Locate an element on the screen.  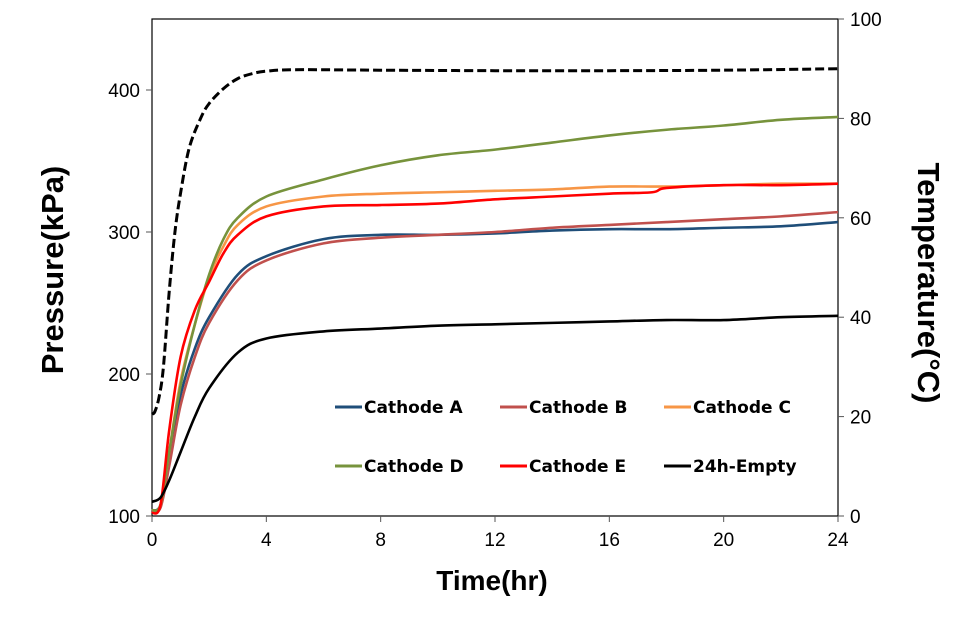
y-tick-label: 400 is located at coordinates (124, 91).